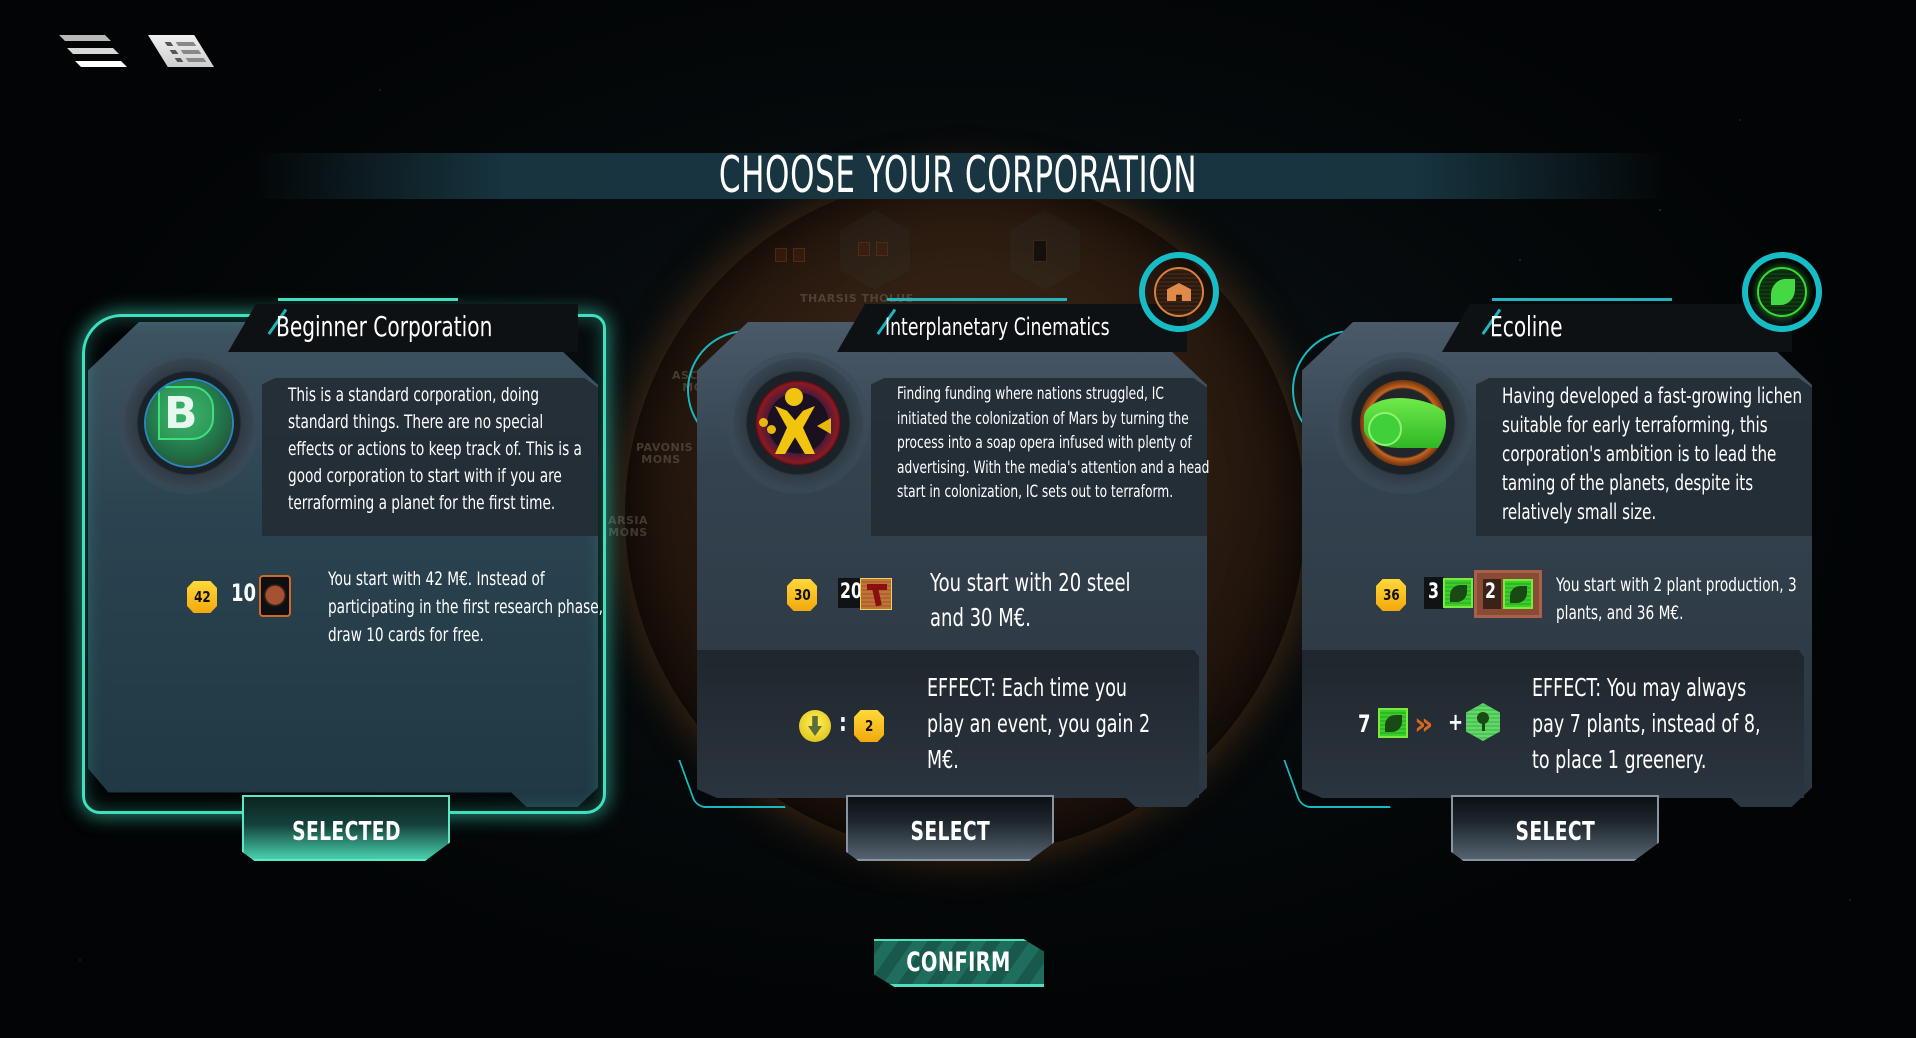  Describe the element at coordinates (997, 327) in the screenshot. I see `corporation-name: Interplanetary Cinematics` at that location.